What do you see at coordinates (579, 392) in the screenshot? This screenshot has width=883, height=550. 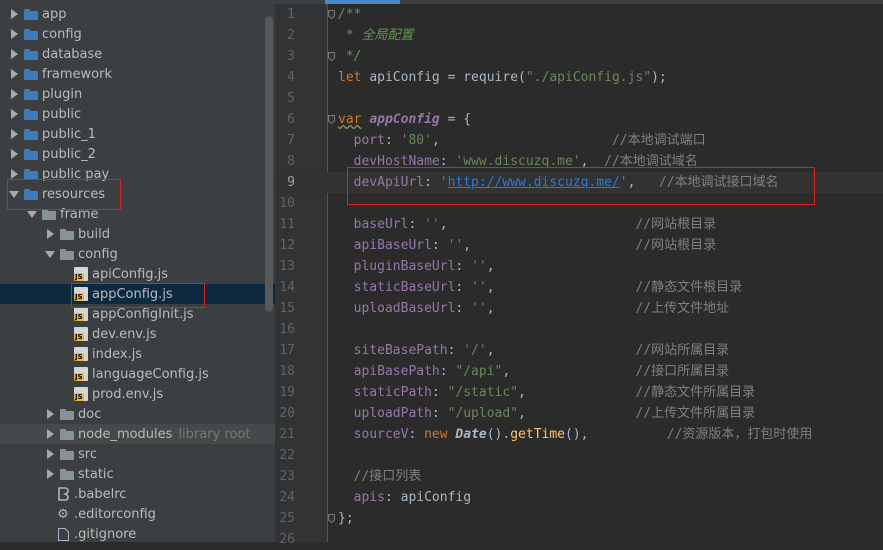 I see `code-line: 19 staticPath: "/static", //静态文件所属目录` at bounding box center [579, 392].